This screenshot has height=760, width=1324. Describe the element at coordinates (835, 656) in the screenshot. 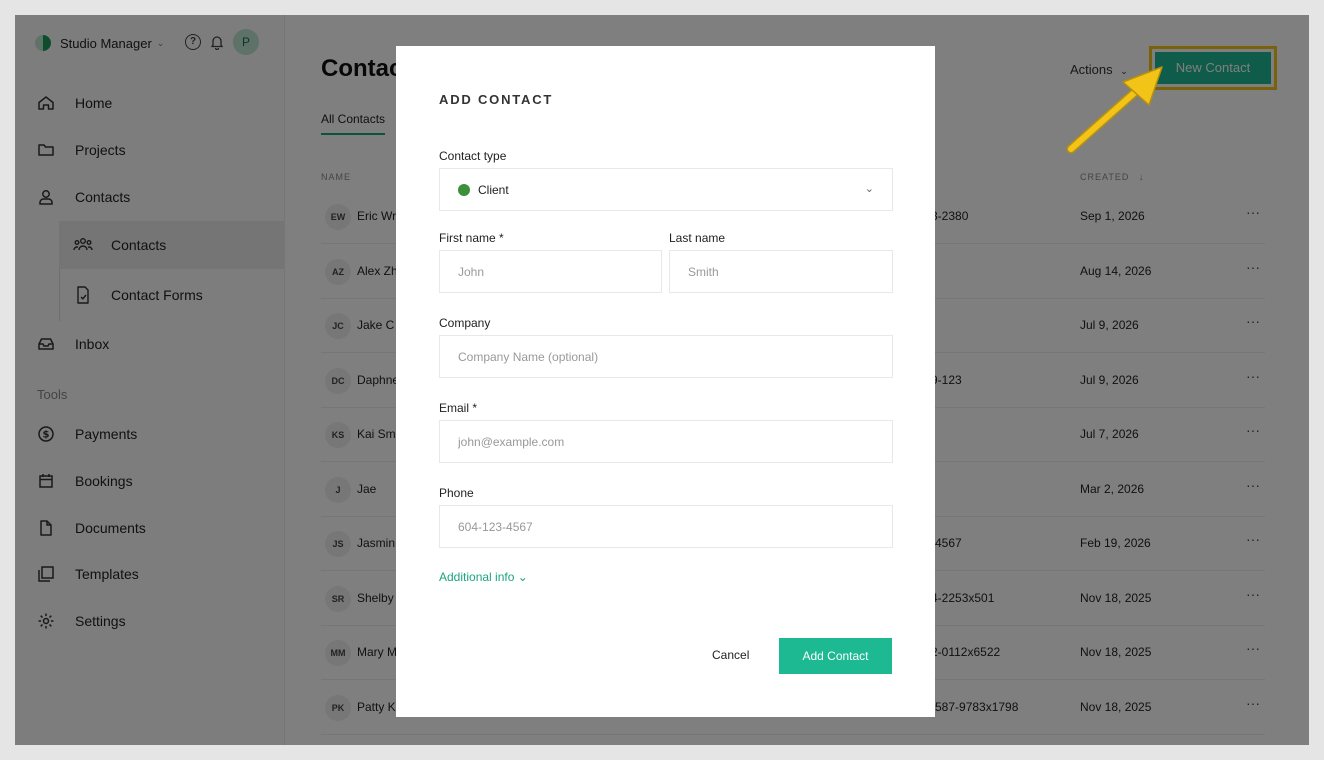

I see `add-contact-button: Add Contact` at that location.